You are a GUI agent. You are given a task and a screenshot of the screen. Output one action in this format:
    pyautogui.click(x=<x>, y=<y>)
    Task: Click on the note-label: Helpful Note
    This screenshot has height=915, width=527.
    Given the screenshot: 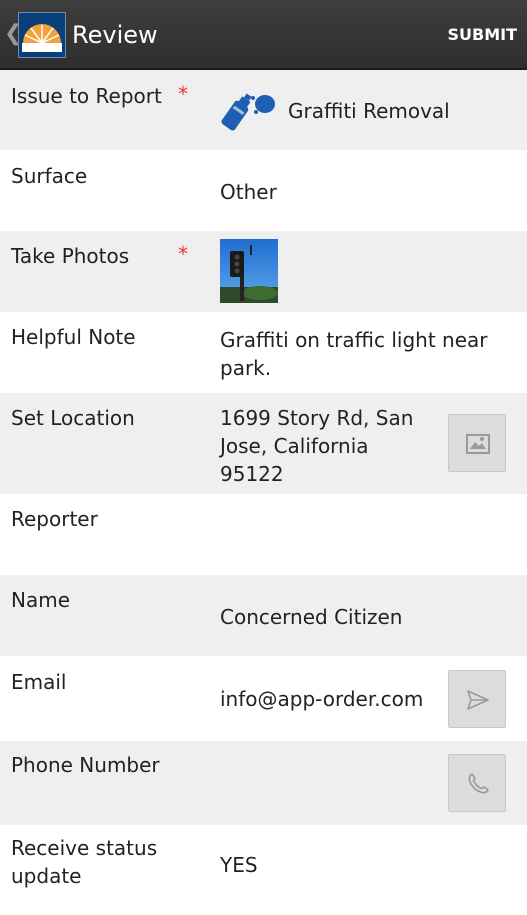 What is the action you would take?
    pyautogui.click(x=73, y=337)
    